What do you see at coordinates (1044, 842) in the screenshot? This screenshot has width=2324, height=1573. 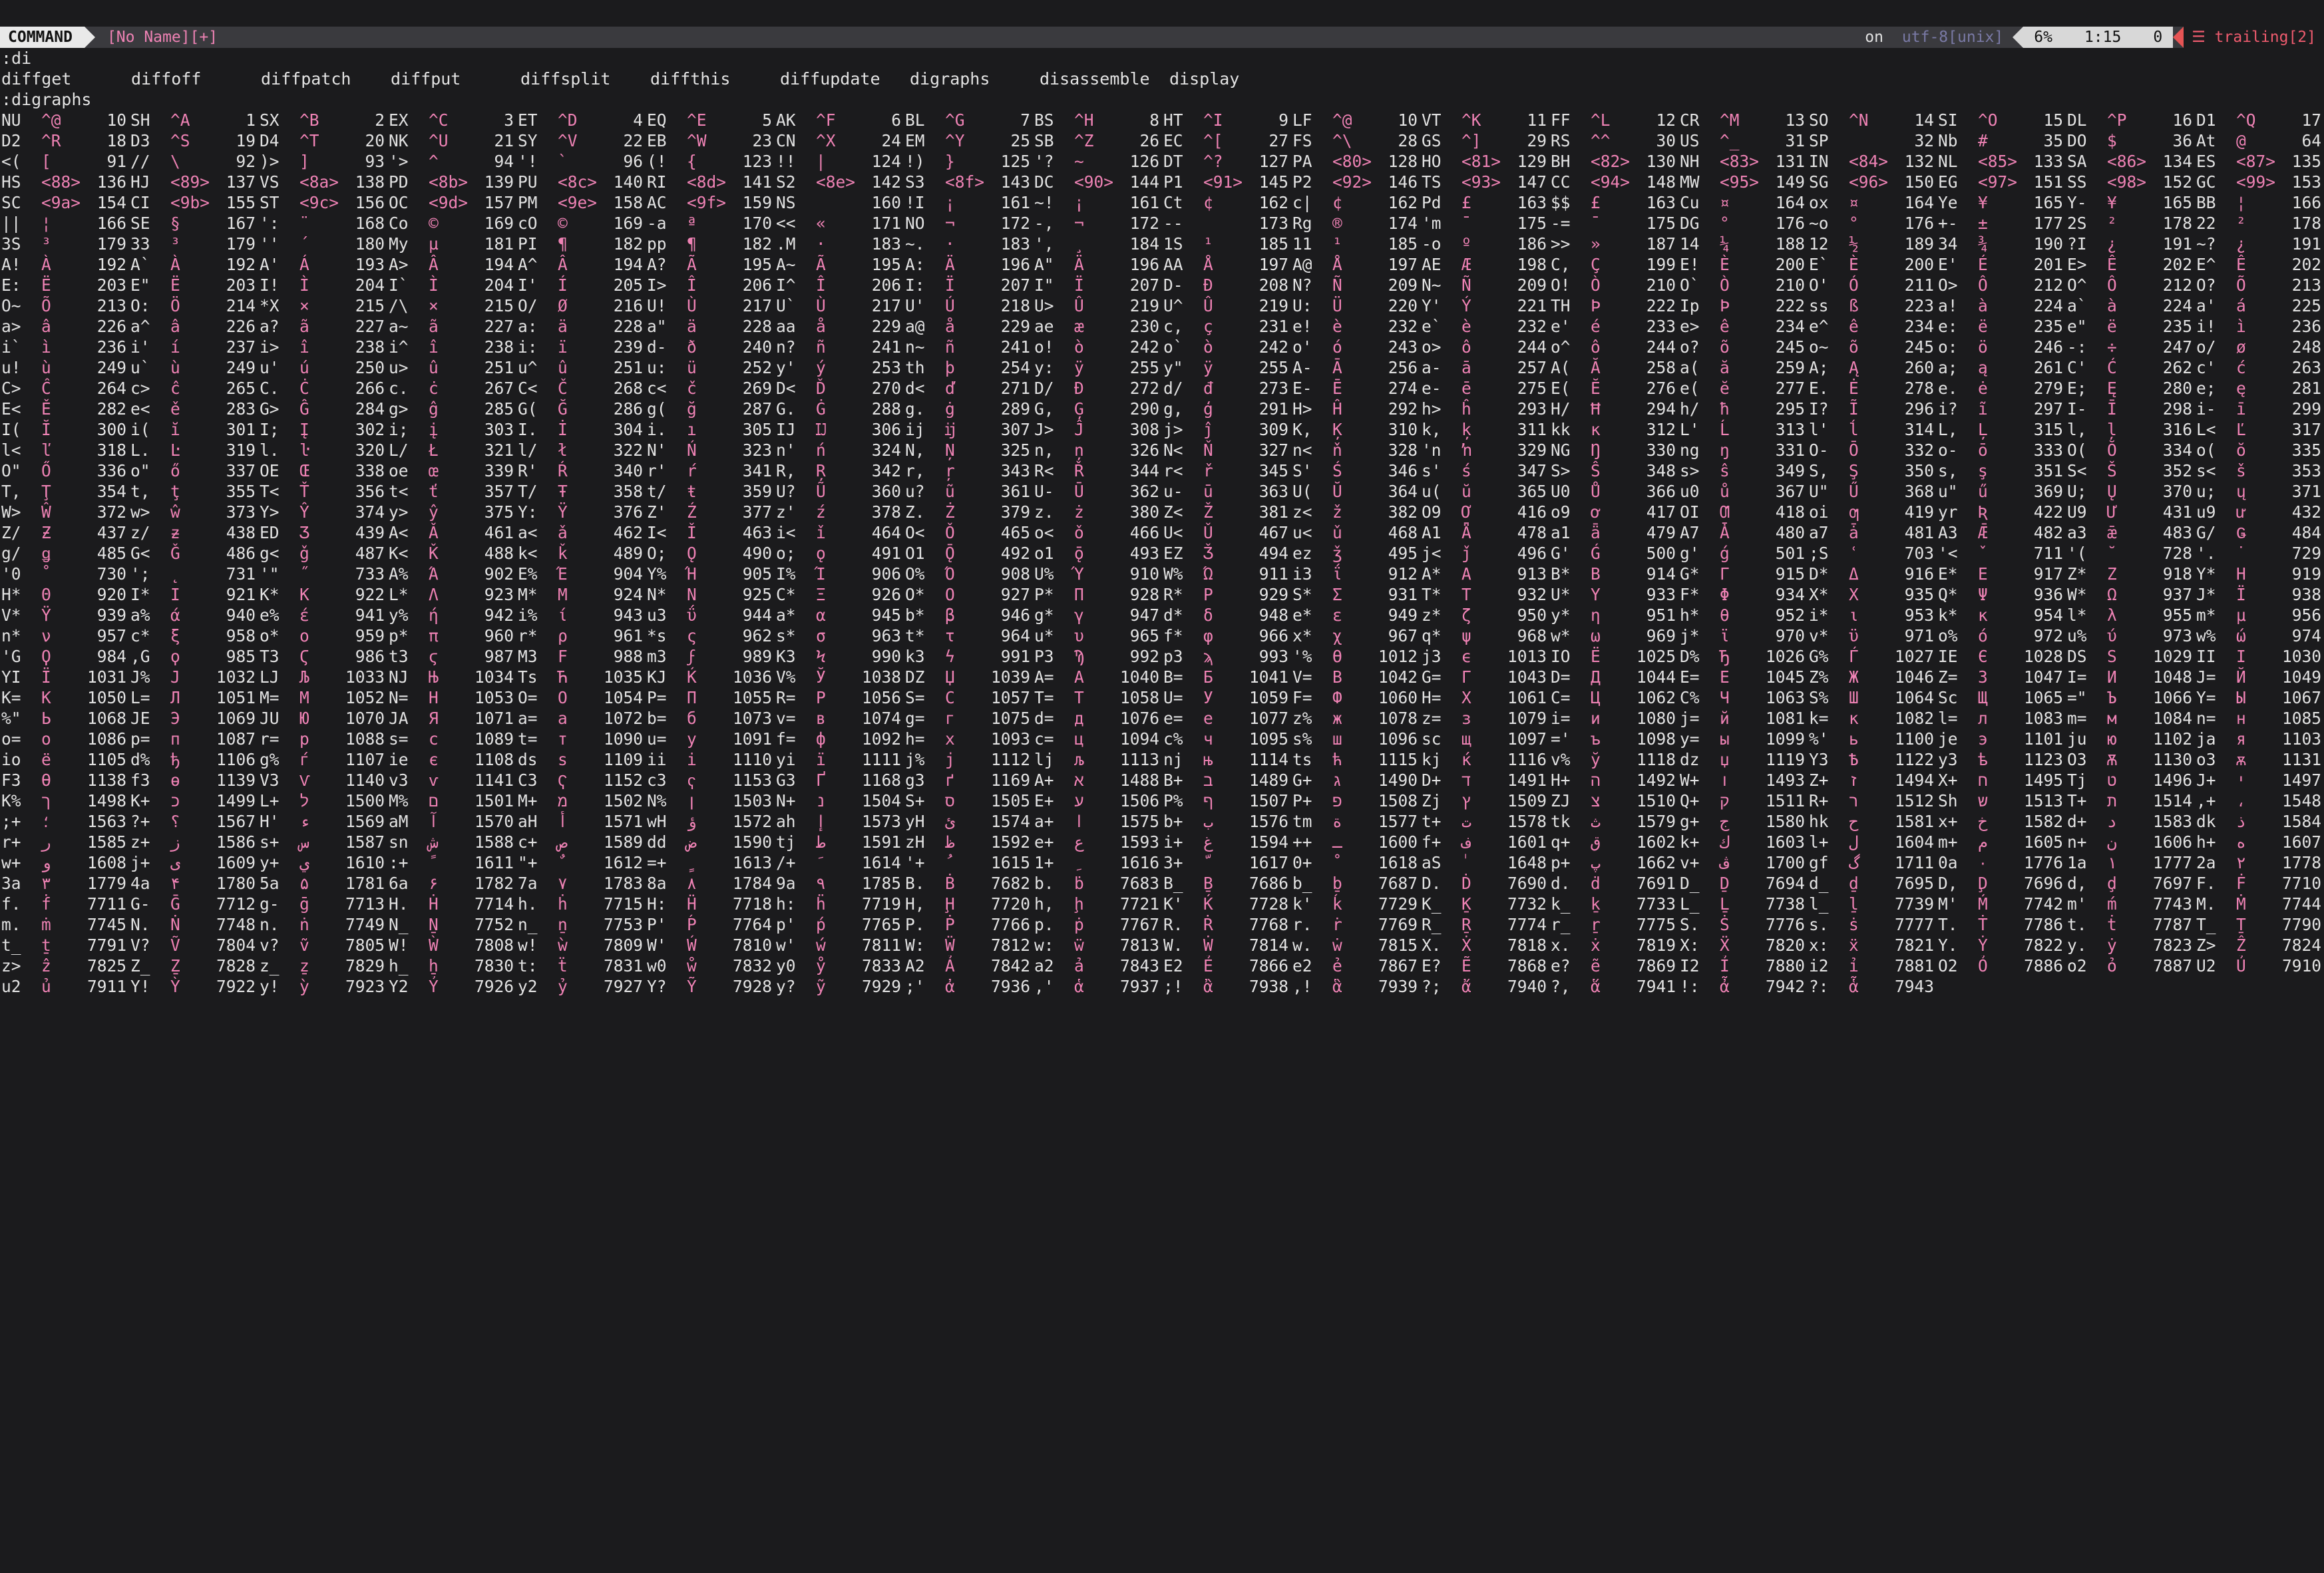 I see `digraph-keys: e+` at bounding box center [1044, 842].